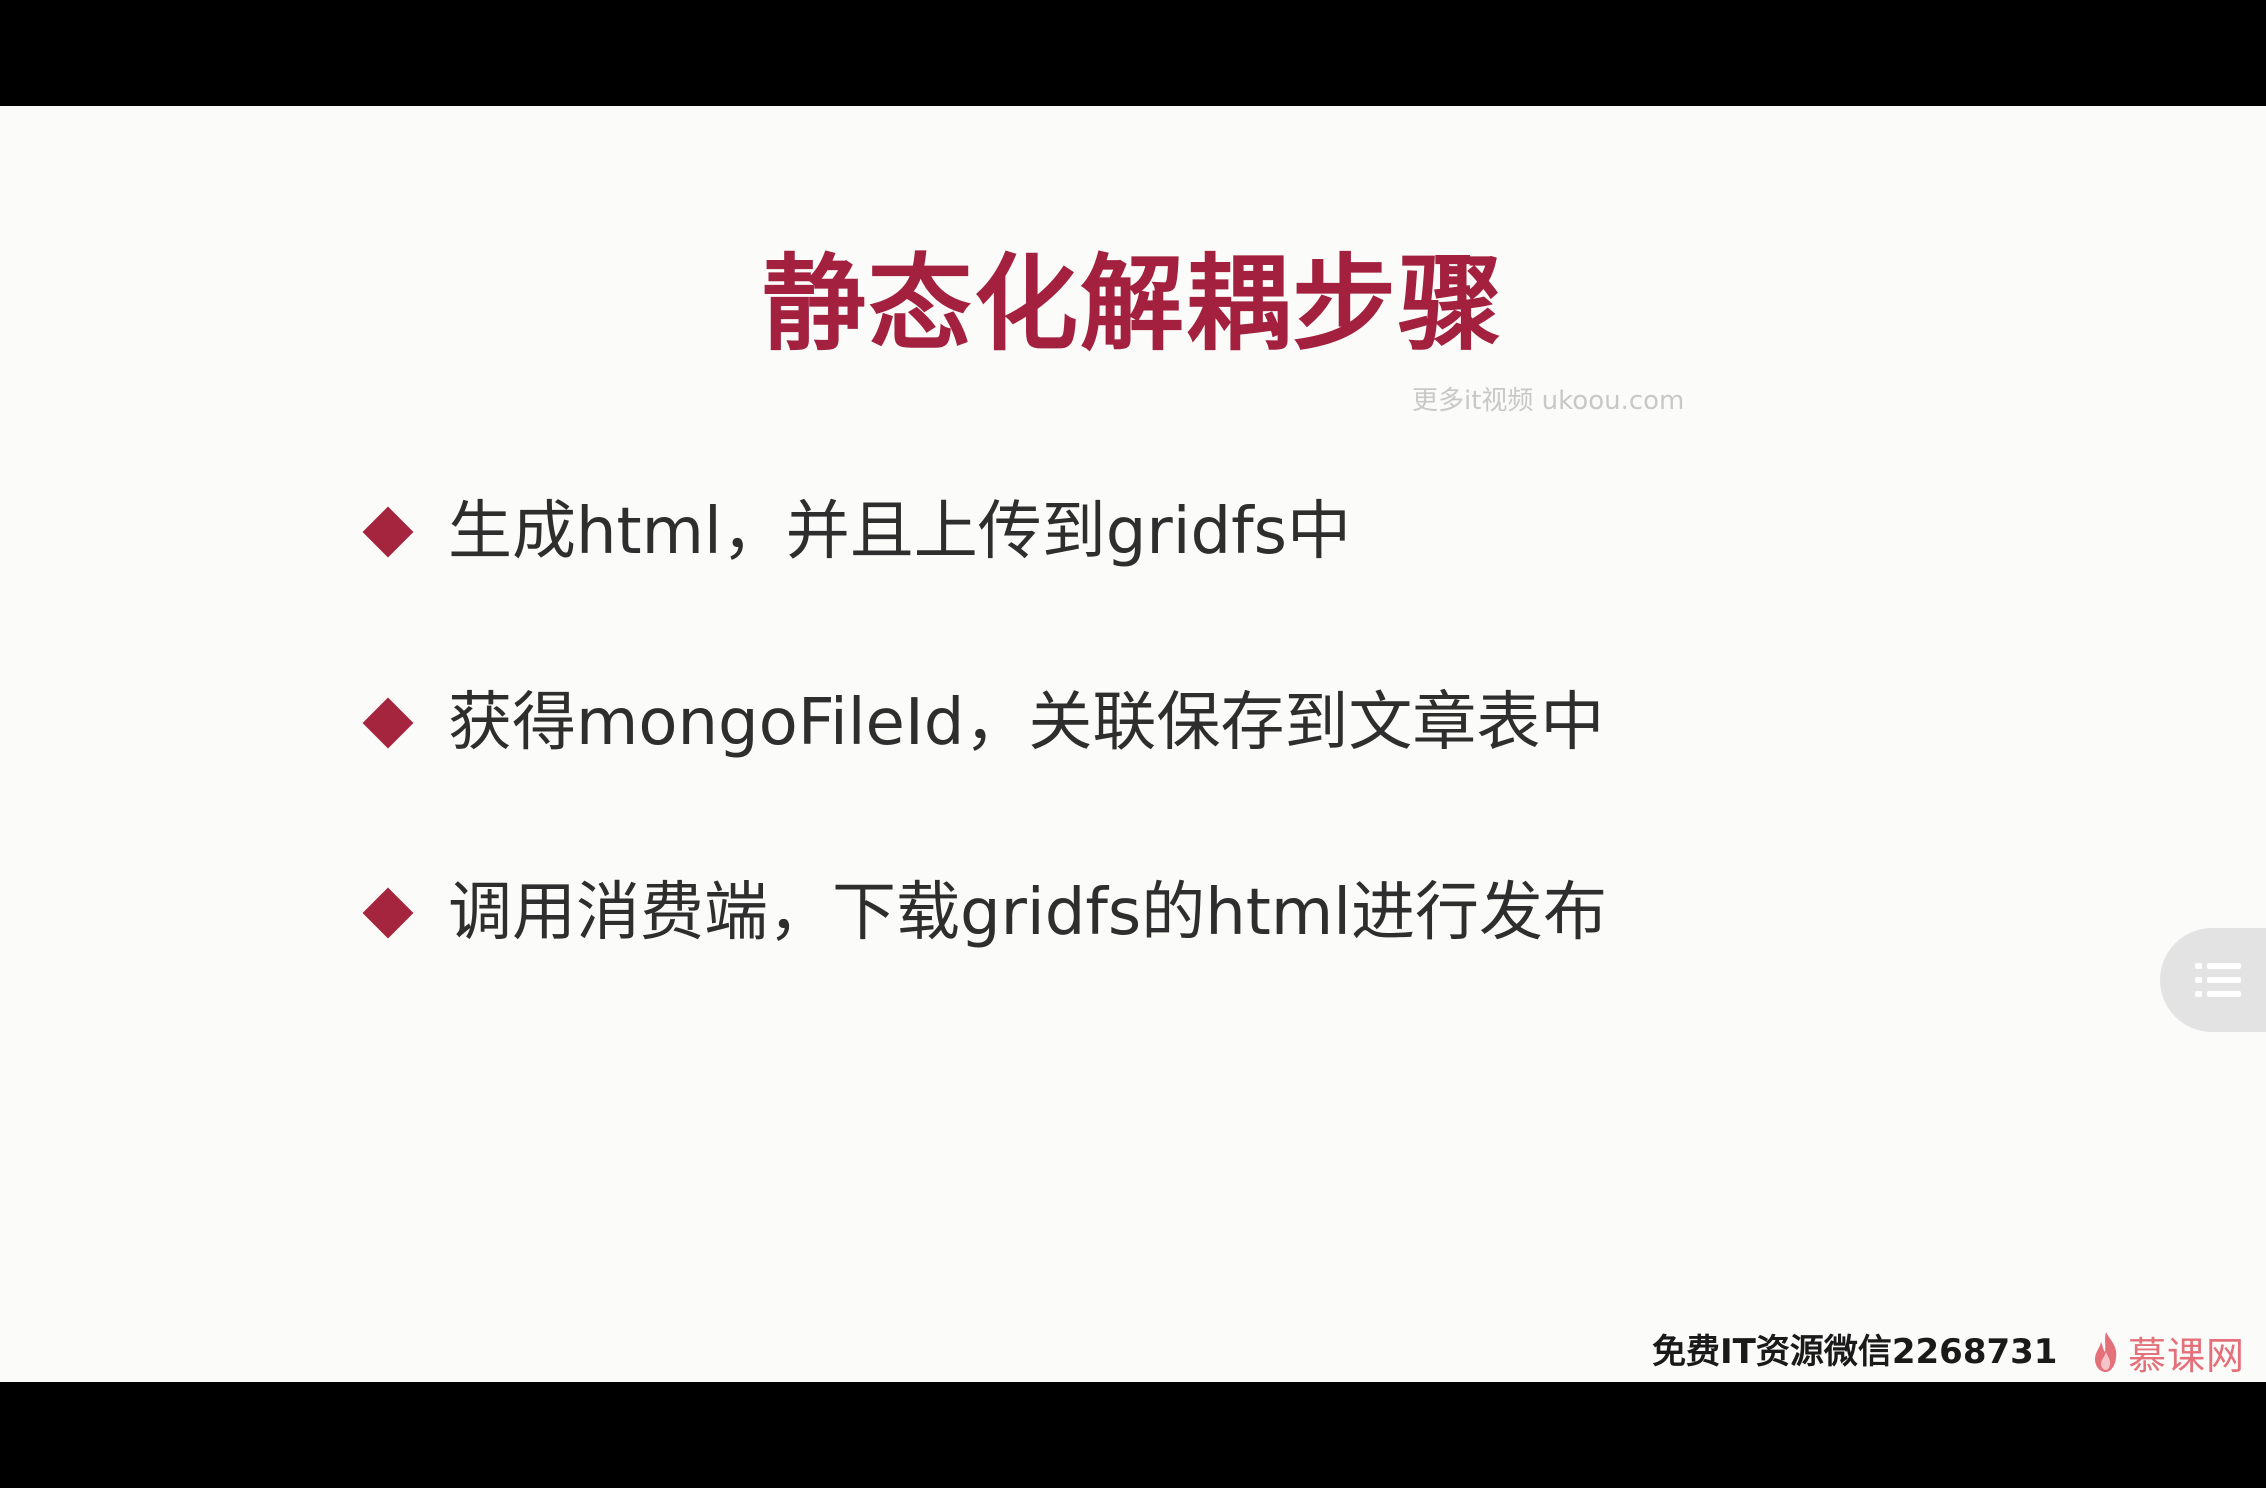 This screenshot has height=1488, width=2266. I want to click on slide-title: 静态化解耦步骤, so click(1132, 304).